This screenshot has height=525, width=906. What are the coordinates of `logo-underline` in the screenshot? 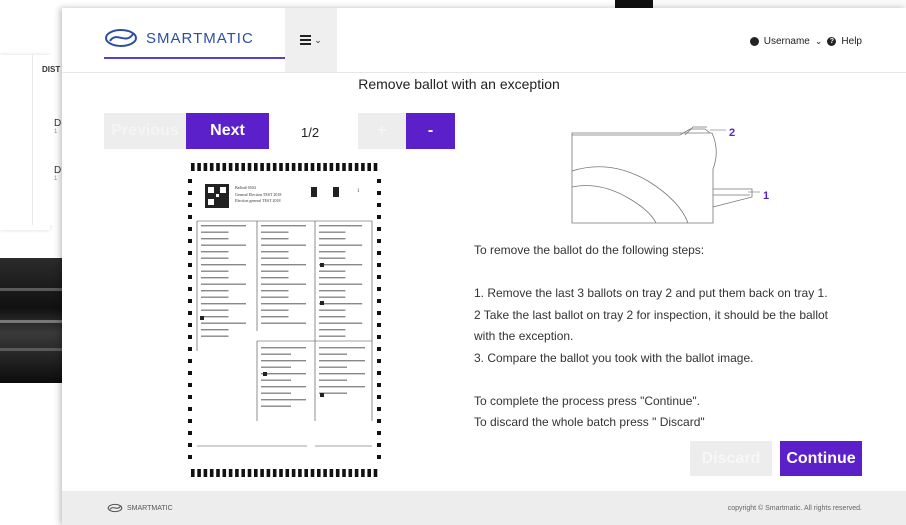 It's located at (206, 58).